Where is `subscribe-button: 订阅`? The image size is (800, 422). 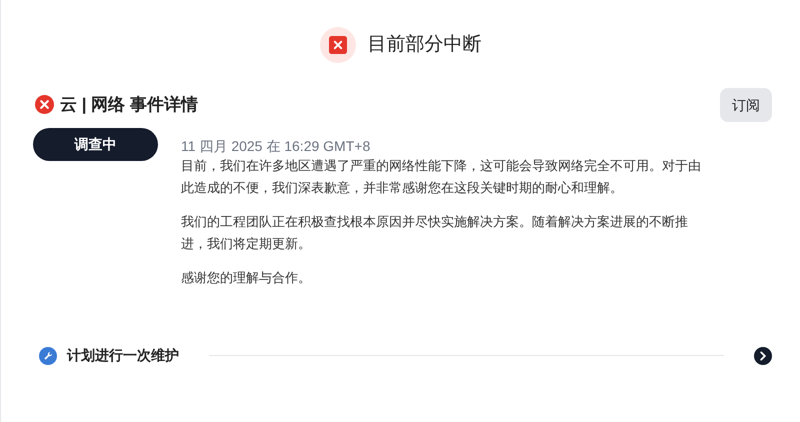 subscribe-button: 订阅 is located at coordinates (746, 105).